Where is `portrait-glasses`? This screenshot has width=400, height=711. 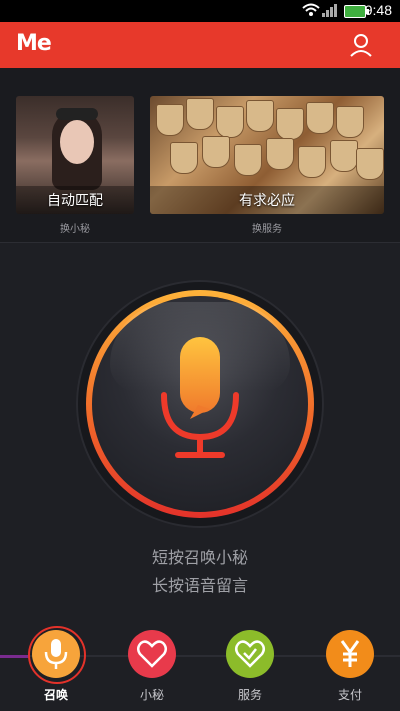
portrait-glasses is located at coordinates (77, 114).